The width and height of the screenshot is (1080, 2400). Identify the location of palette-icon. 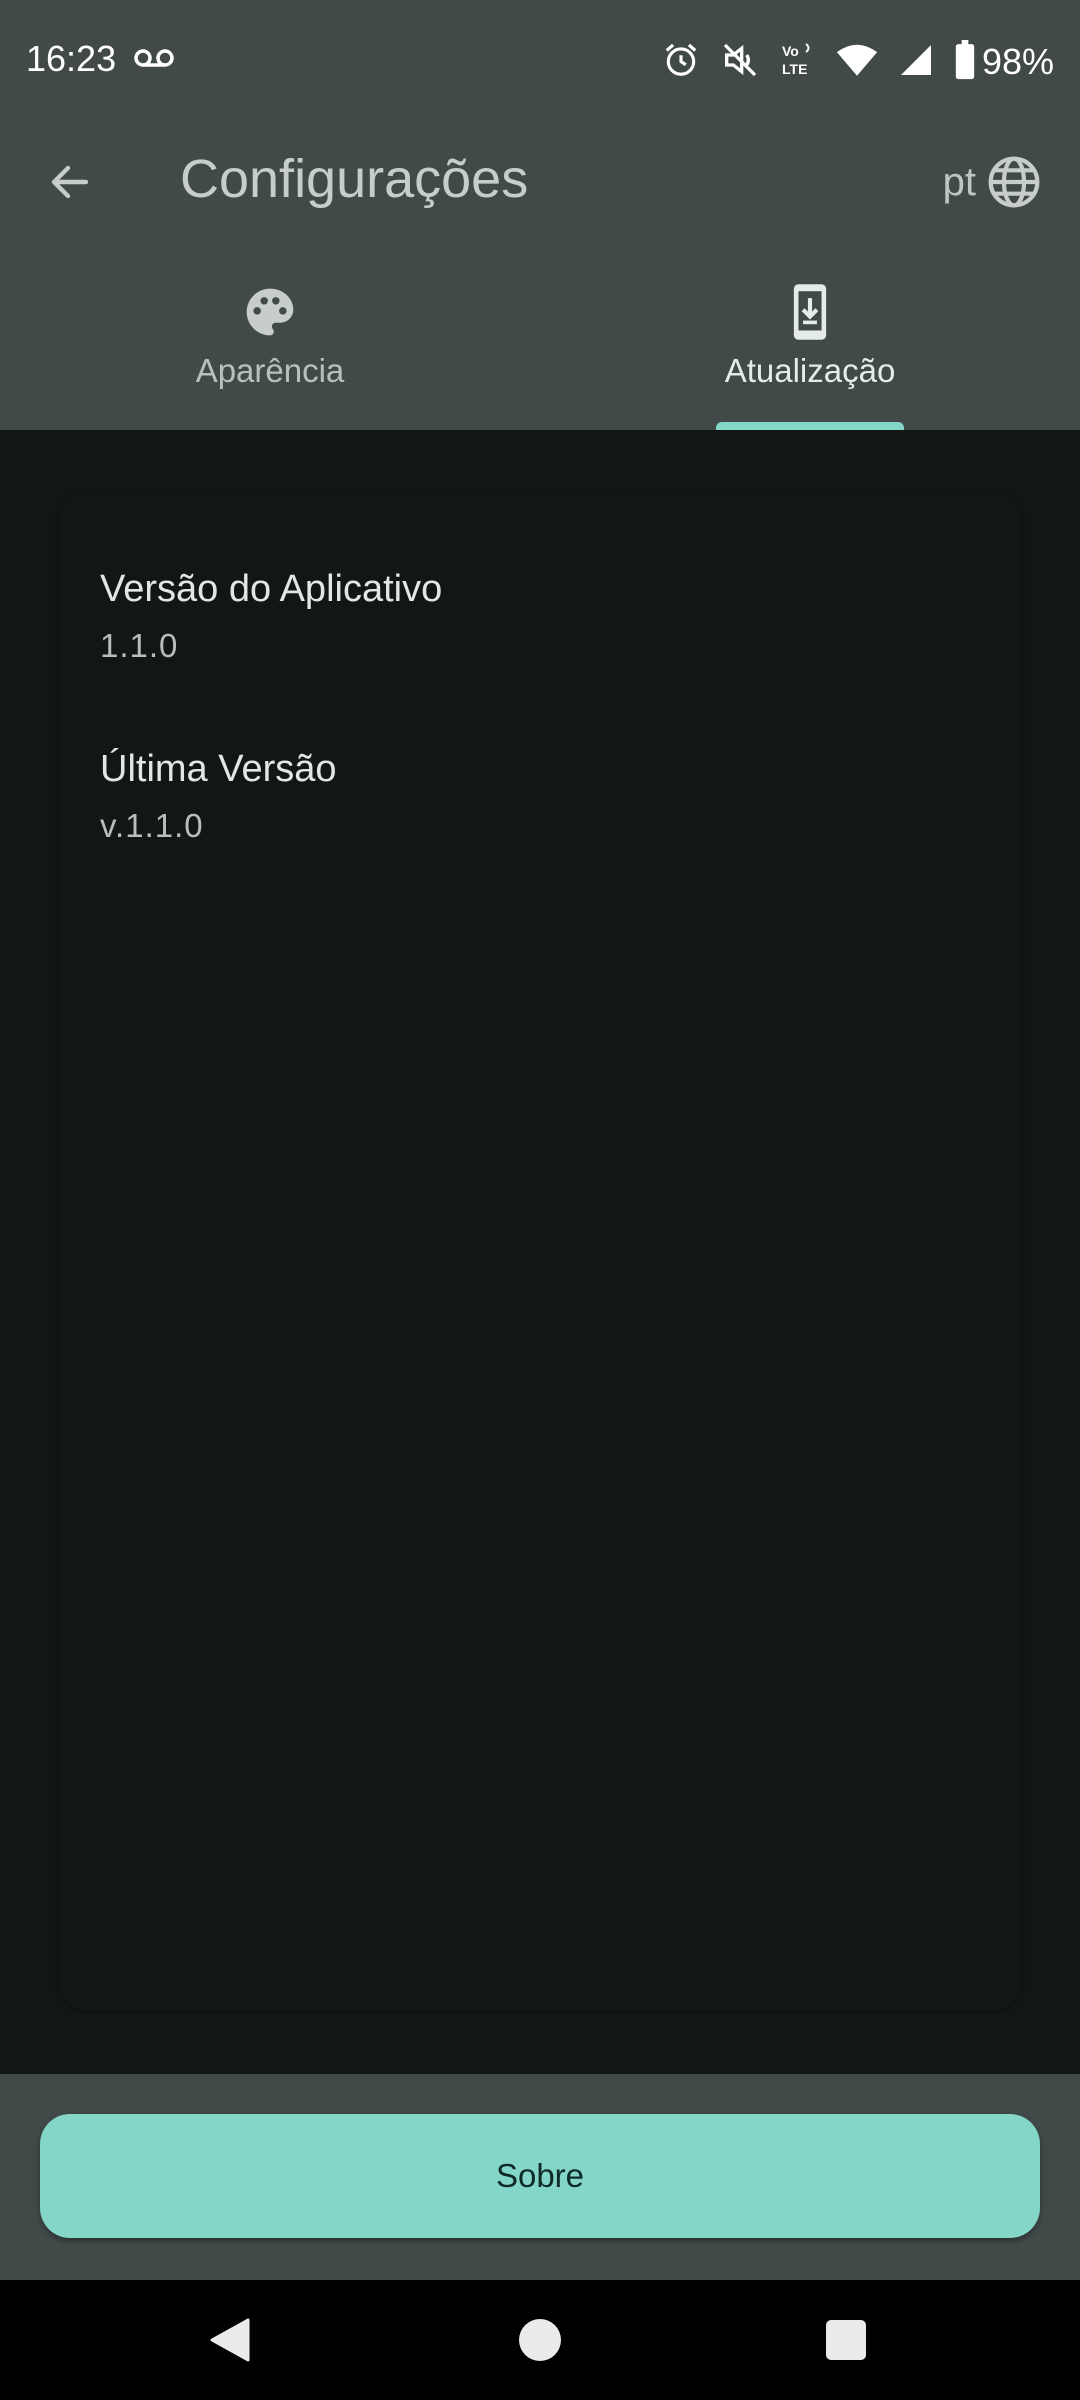
(270, 312).